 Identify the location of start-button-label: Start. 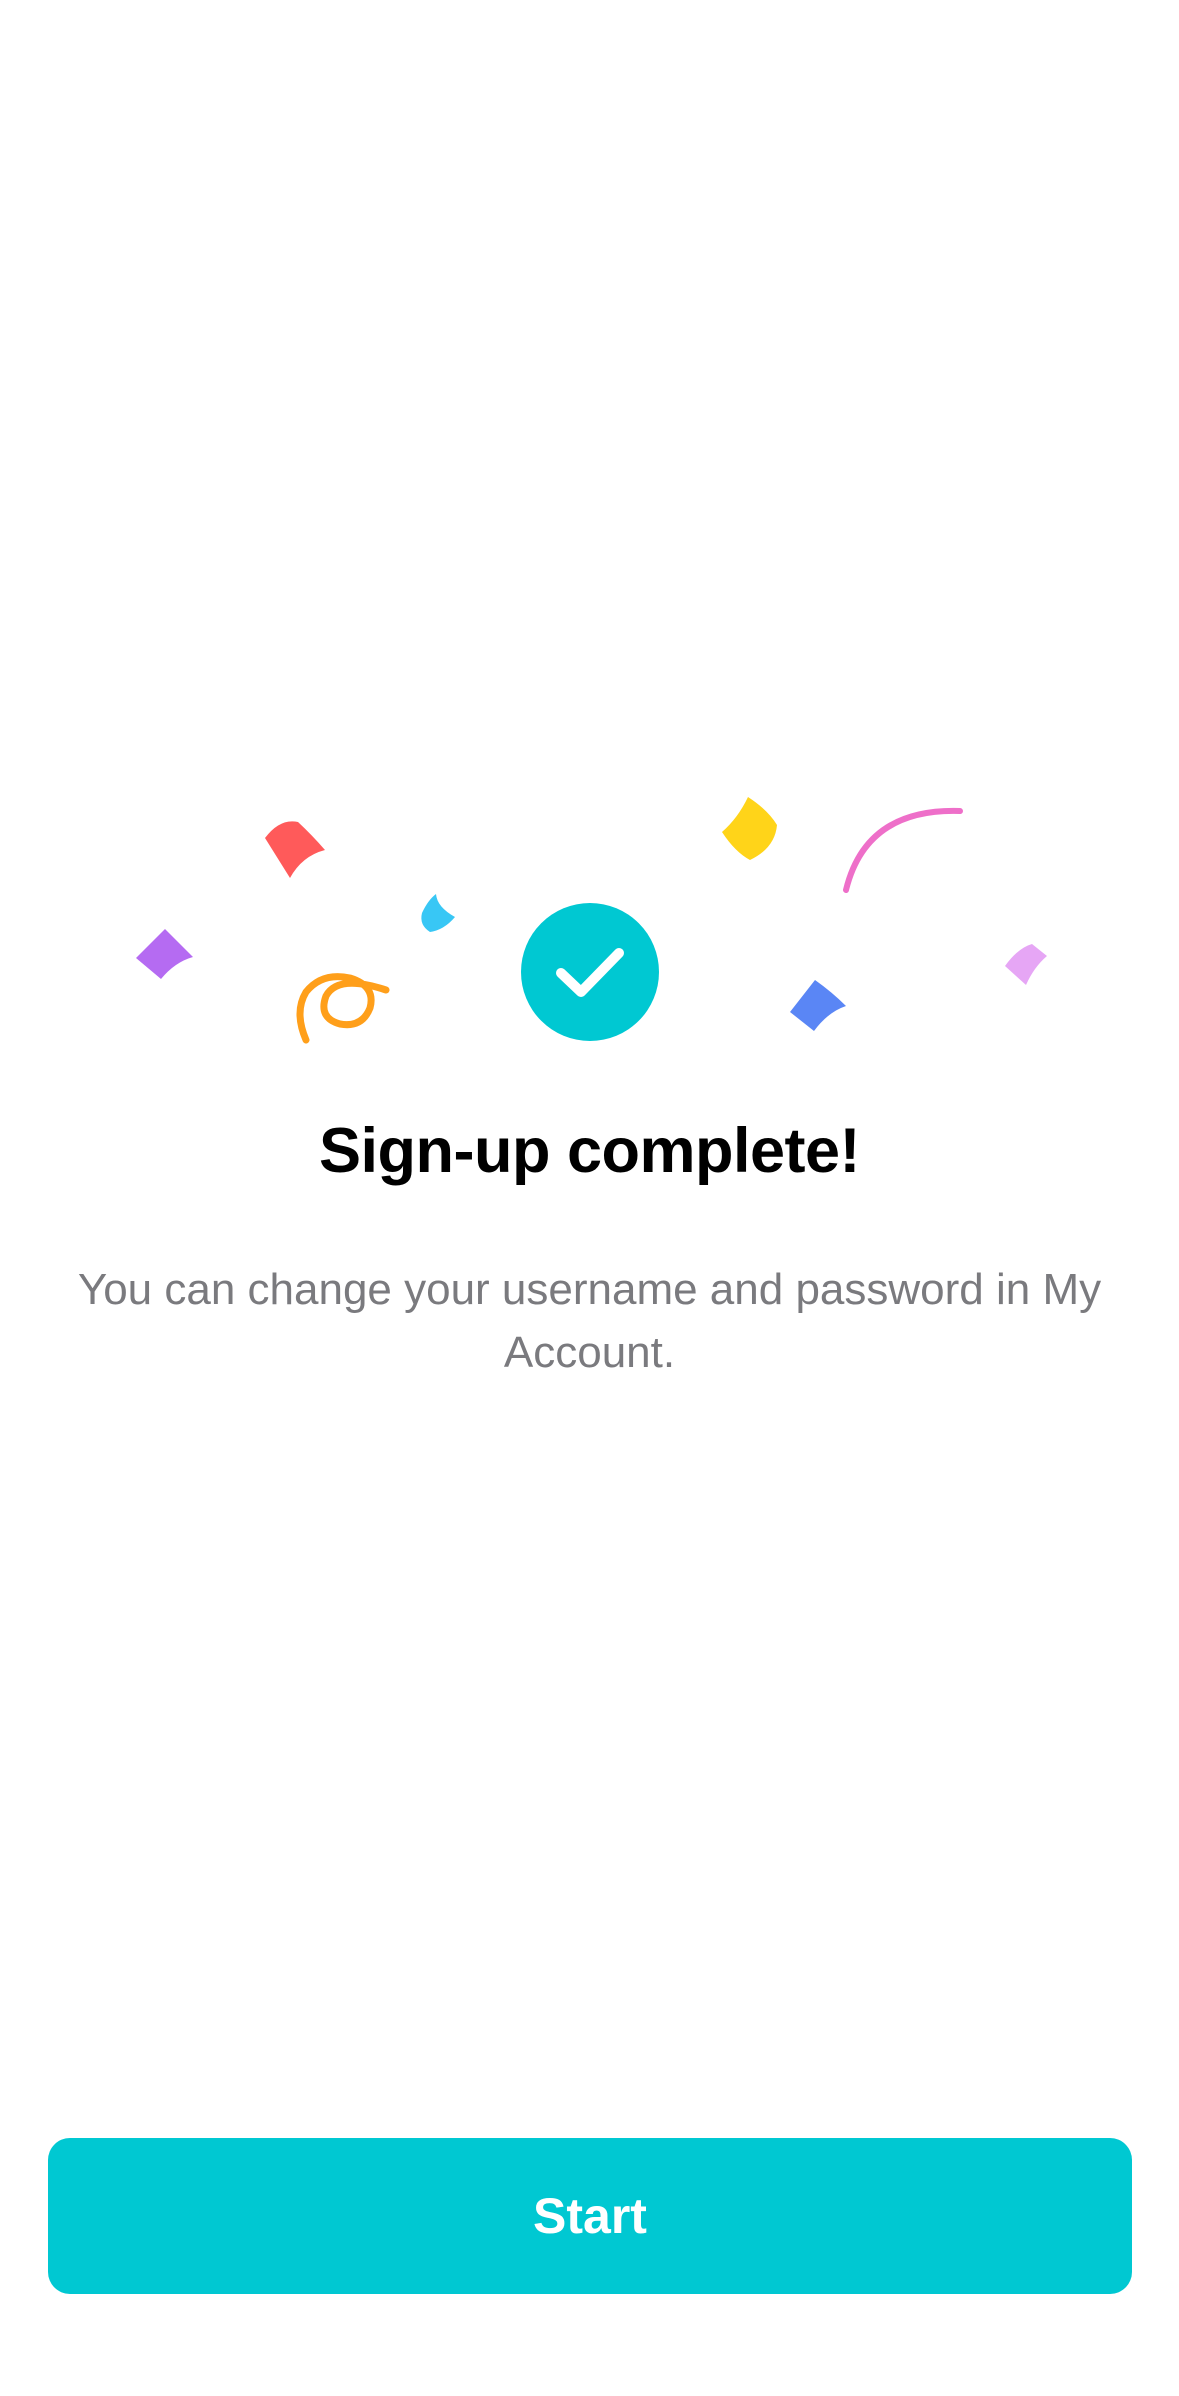
(590, 2216).